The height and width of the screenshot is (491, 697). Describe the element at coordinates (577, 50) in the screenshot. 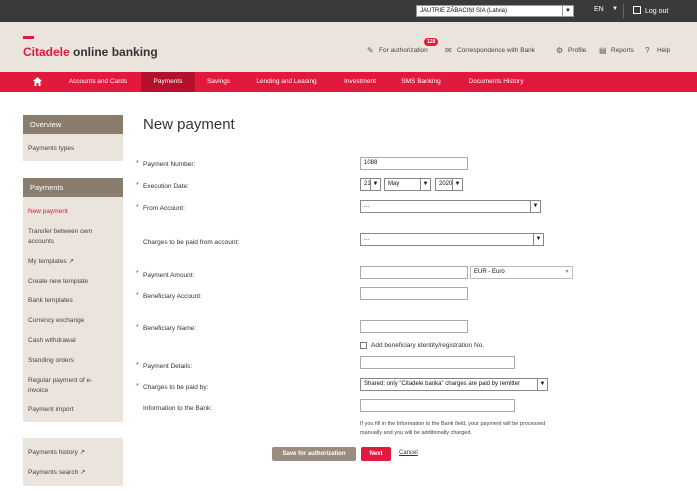

I see `profile-label: Profile` at that location.